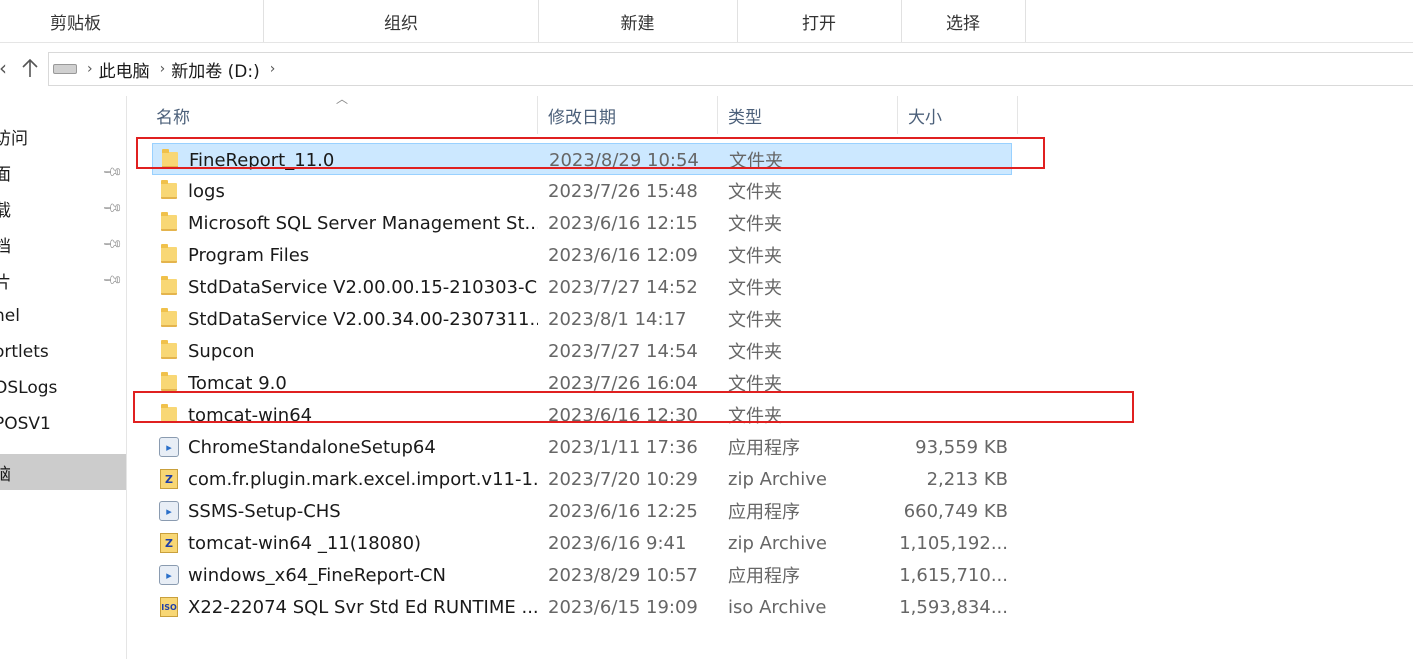 Image resolution: width=1413 pixels, height=659 pixels. I want to click on file-date: 2023/6/16 12:25, so click(623, 511).